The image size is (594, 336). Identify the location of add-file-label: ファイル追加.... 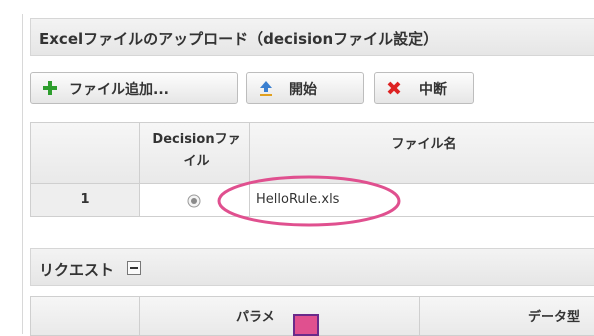
(119, 90).